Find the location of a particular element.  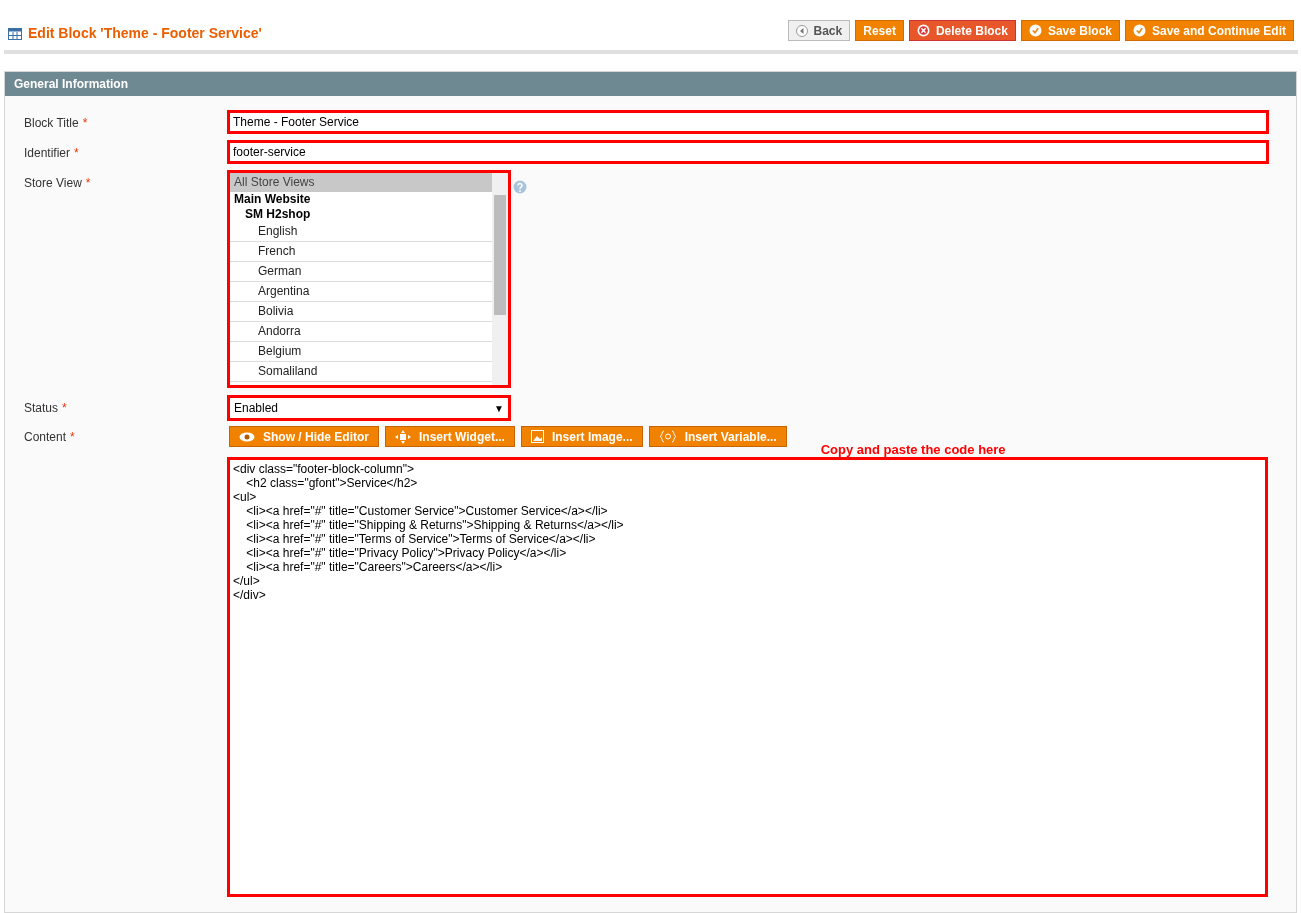

store-view-option: Somaliland is located at coordinates (361, 372).